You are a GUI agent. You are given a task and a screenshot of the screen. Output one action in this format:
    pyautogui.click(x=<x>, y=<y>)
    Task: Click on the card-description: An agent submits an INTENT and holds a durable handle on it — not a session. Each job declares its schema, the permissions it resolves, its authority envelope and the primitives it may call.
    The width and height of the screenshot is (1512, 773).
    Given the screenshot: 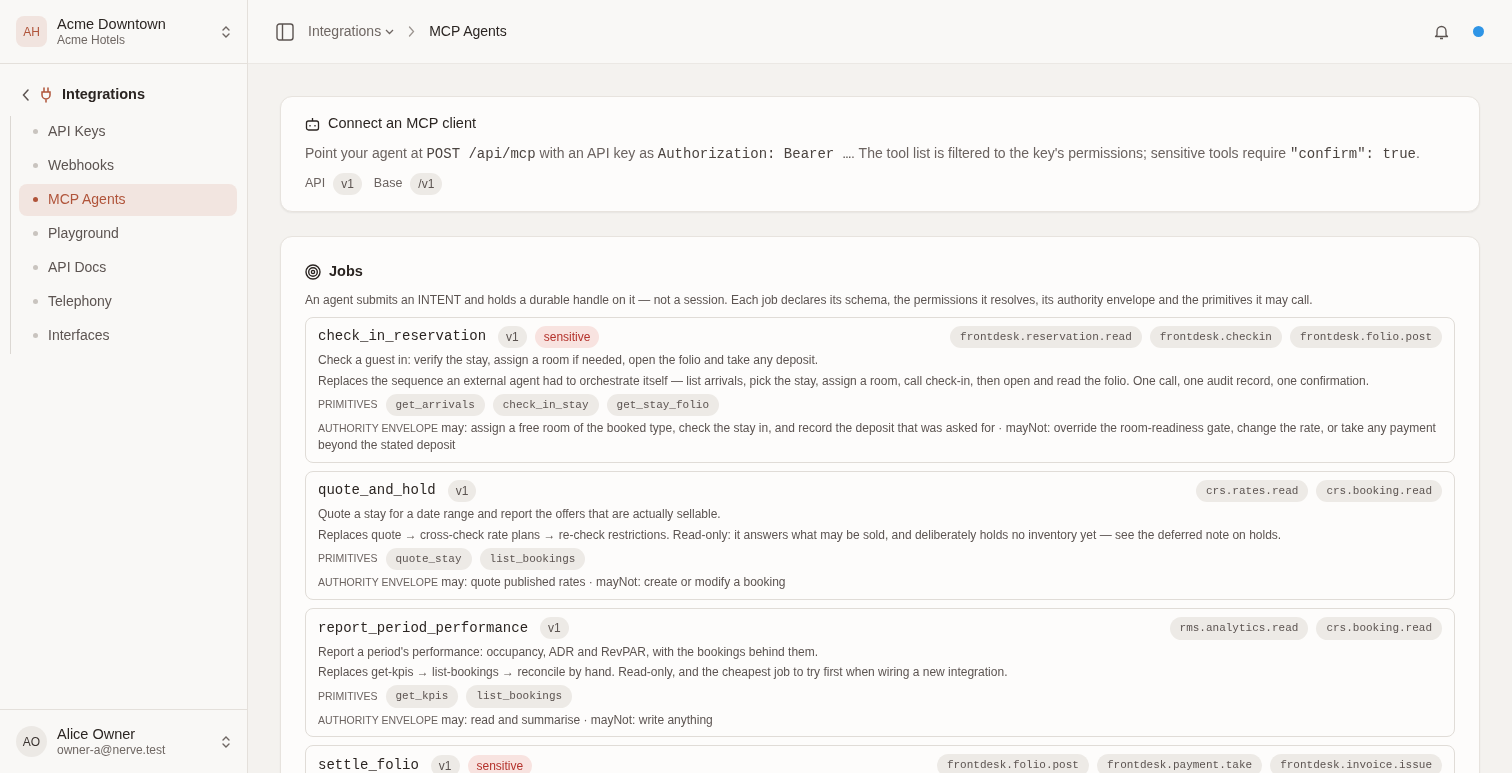 What is the action you would take?
    pyautogui.click(x=809, y=300)
    